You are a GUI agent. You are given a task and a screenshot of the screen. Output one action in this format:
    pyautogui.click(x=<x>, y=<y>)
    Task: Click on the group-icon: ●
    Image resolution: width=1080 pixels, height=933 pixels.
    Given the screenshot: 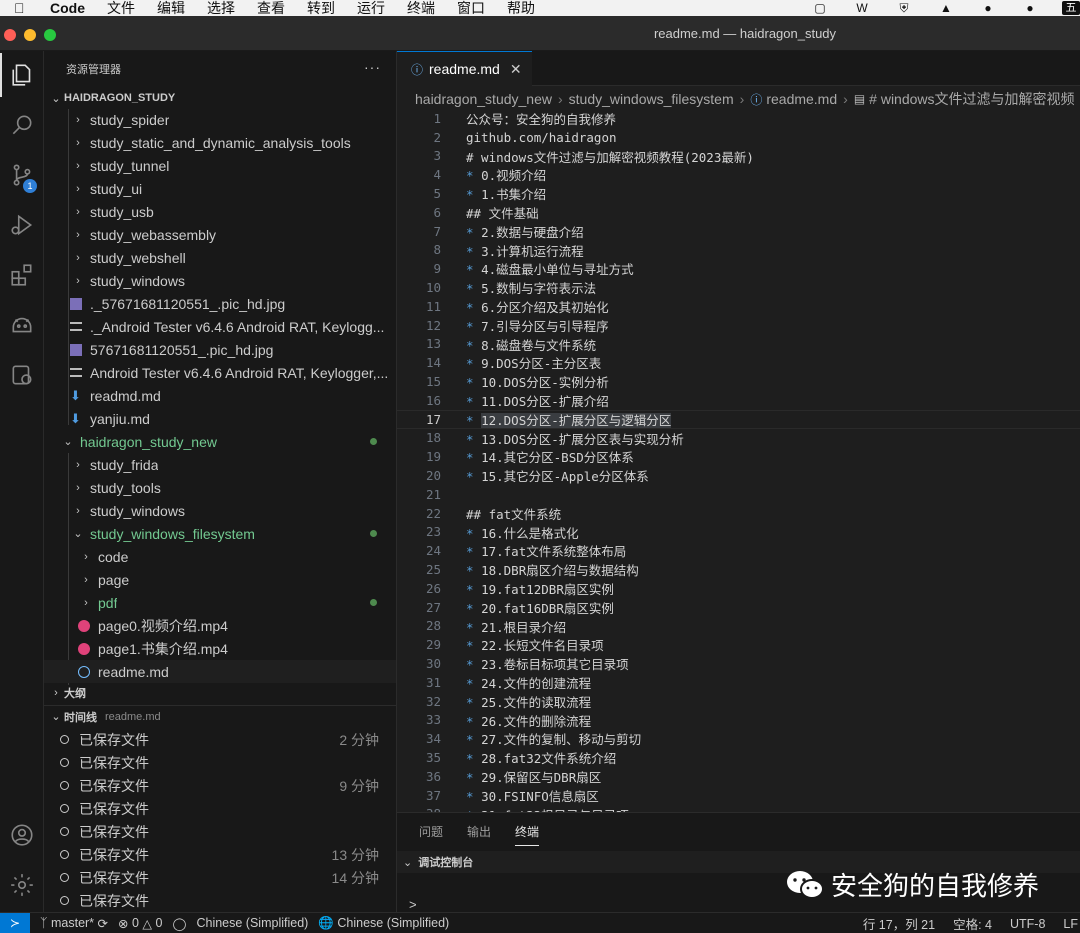 What is the action you would take?
    pyautogui.click(x=988, y=8)
    